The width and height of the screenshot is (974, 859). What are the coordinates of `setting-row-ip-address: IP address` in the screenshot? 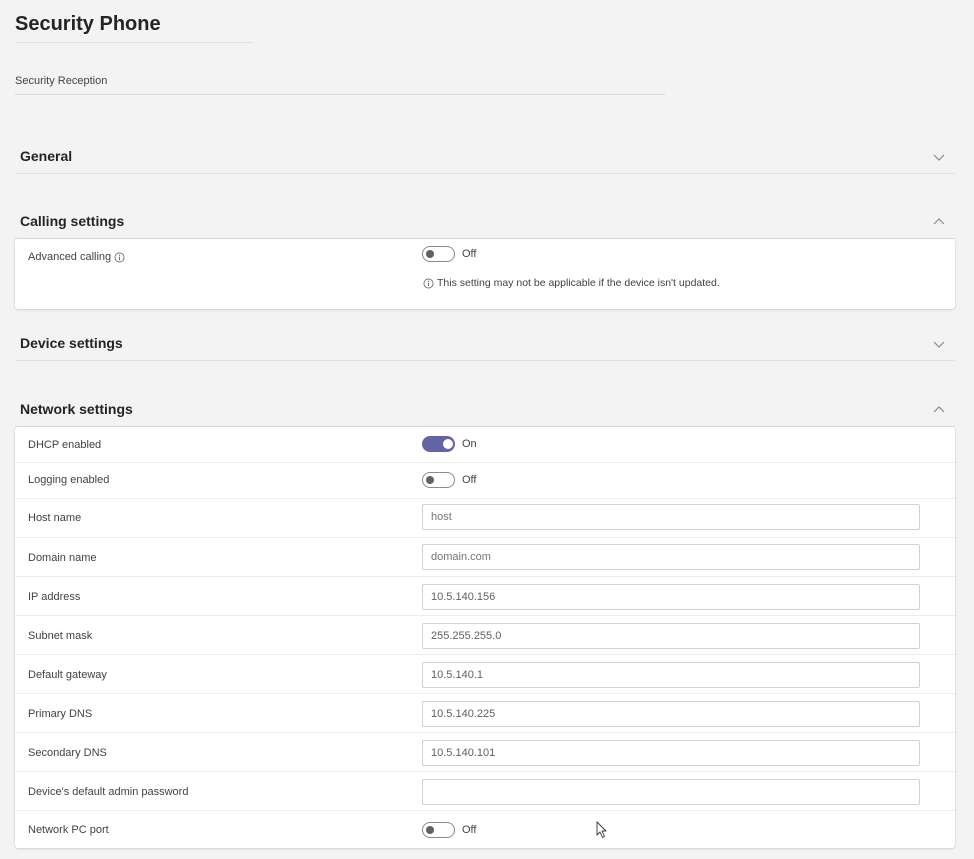 It's located at (485, 596).